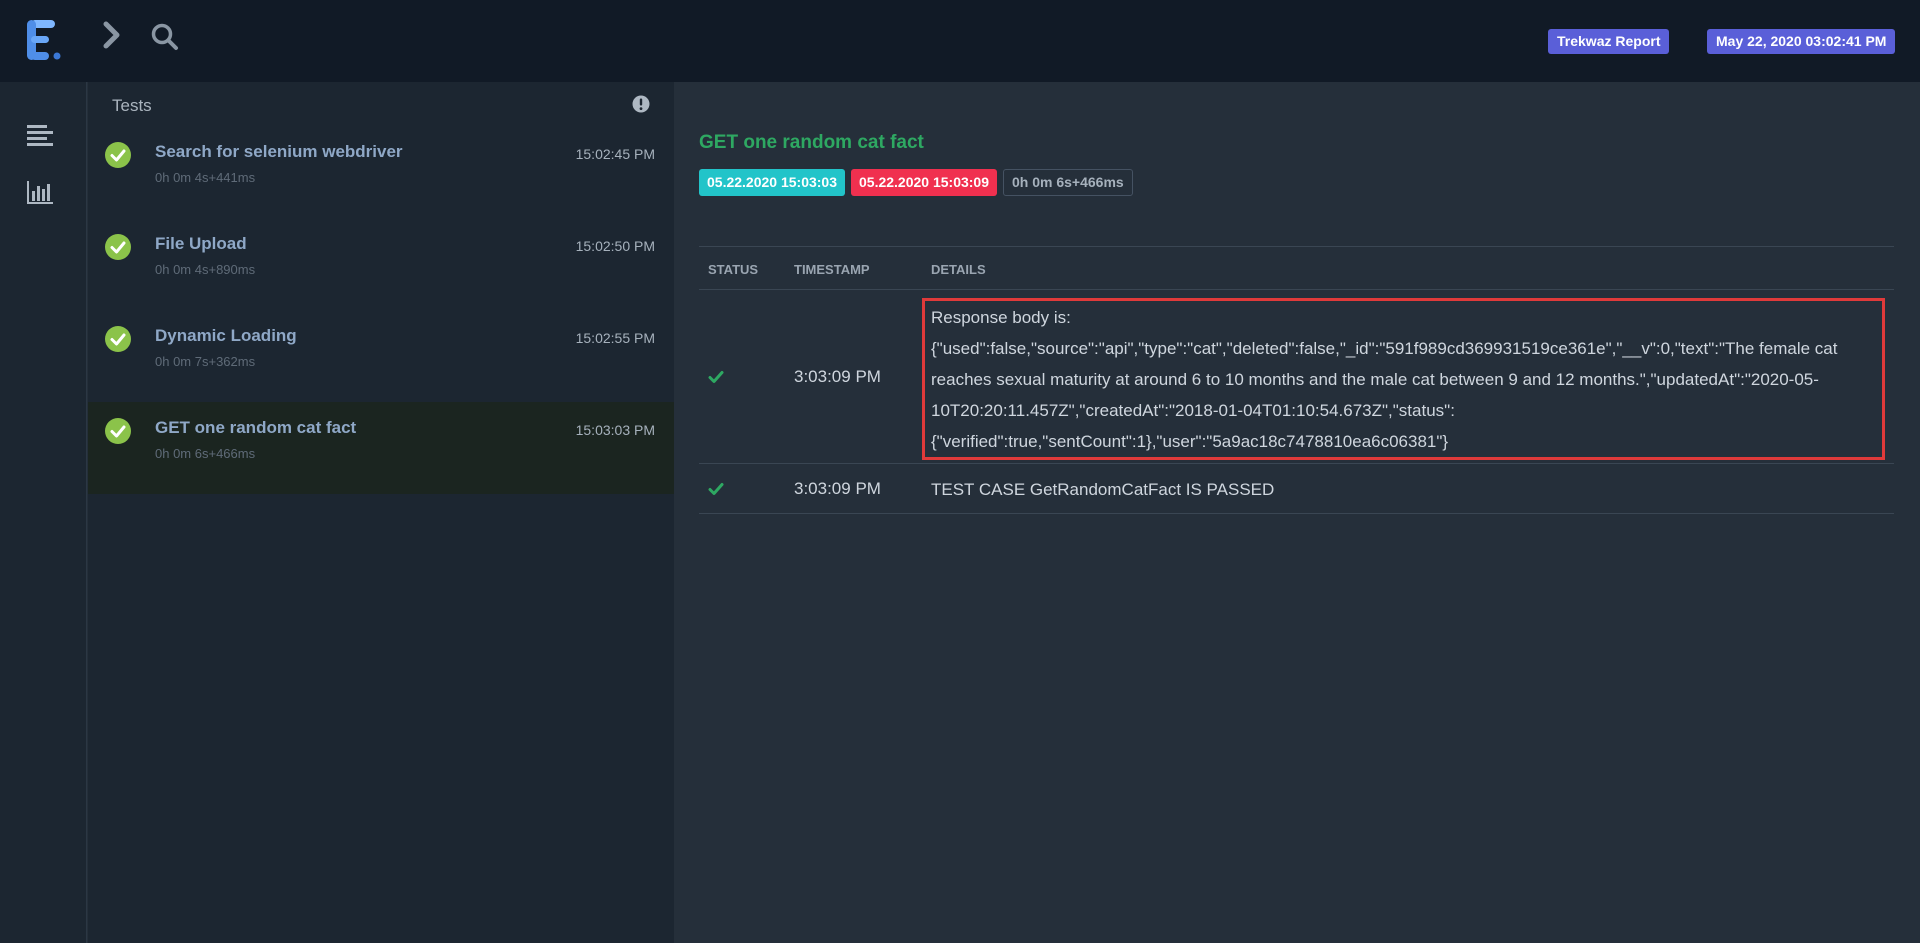 The width and height of the screenshot is (1920, 943). What do you see at coordinates (615, 338) in the screenshot?
I see `test-time: 15:02:55 PM` at bounding box center [615, 338].